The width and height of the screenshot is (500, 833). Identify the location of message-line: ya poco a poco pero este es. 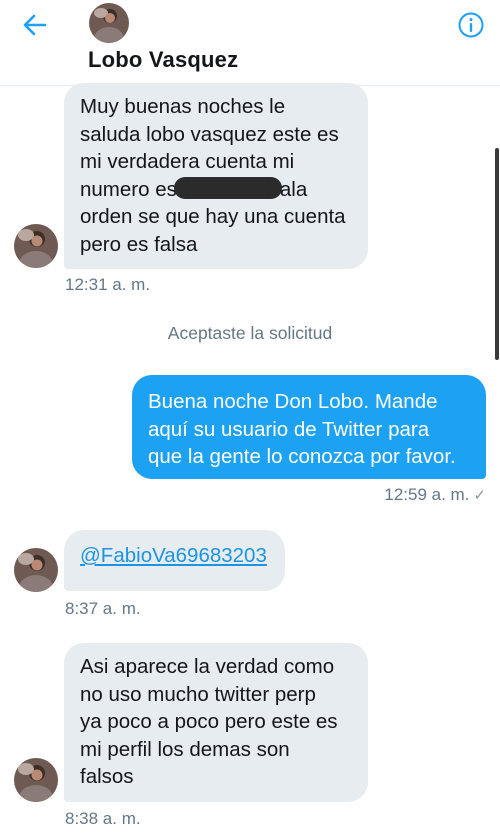
(209, 721).